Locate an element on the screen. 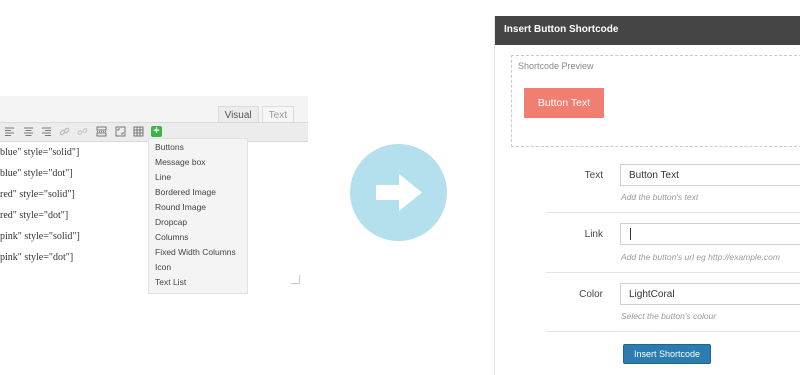  align-center-icon is located at coordinates (28, 131).